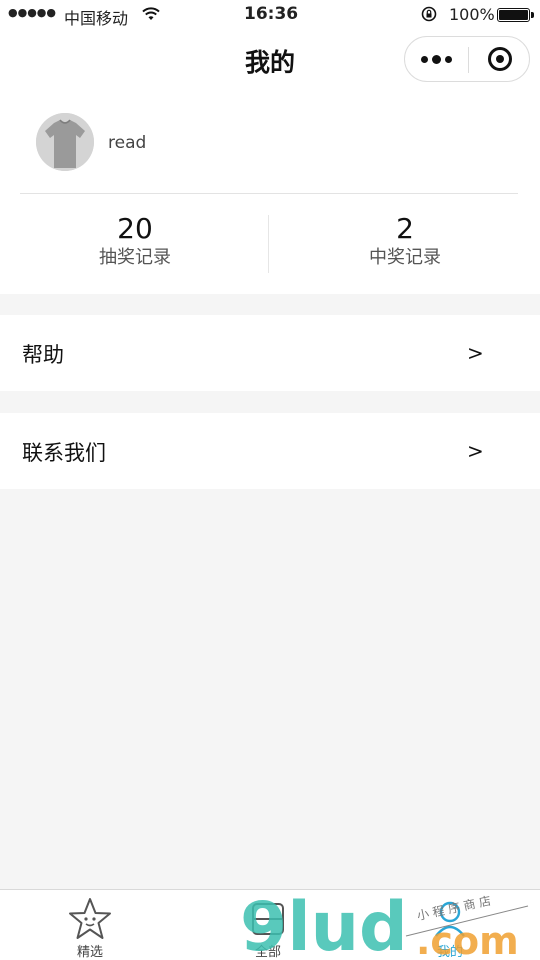 The height and width of the screenshot is (960, 540). What do you see at coordinates (135, 228) in the screenshot?
I see `stat-value: 20` at bounding box center [135, 228].